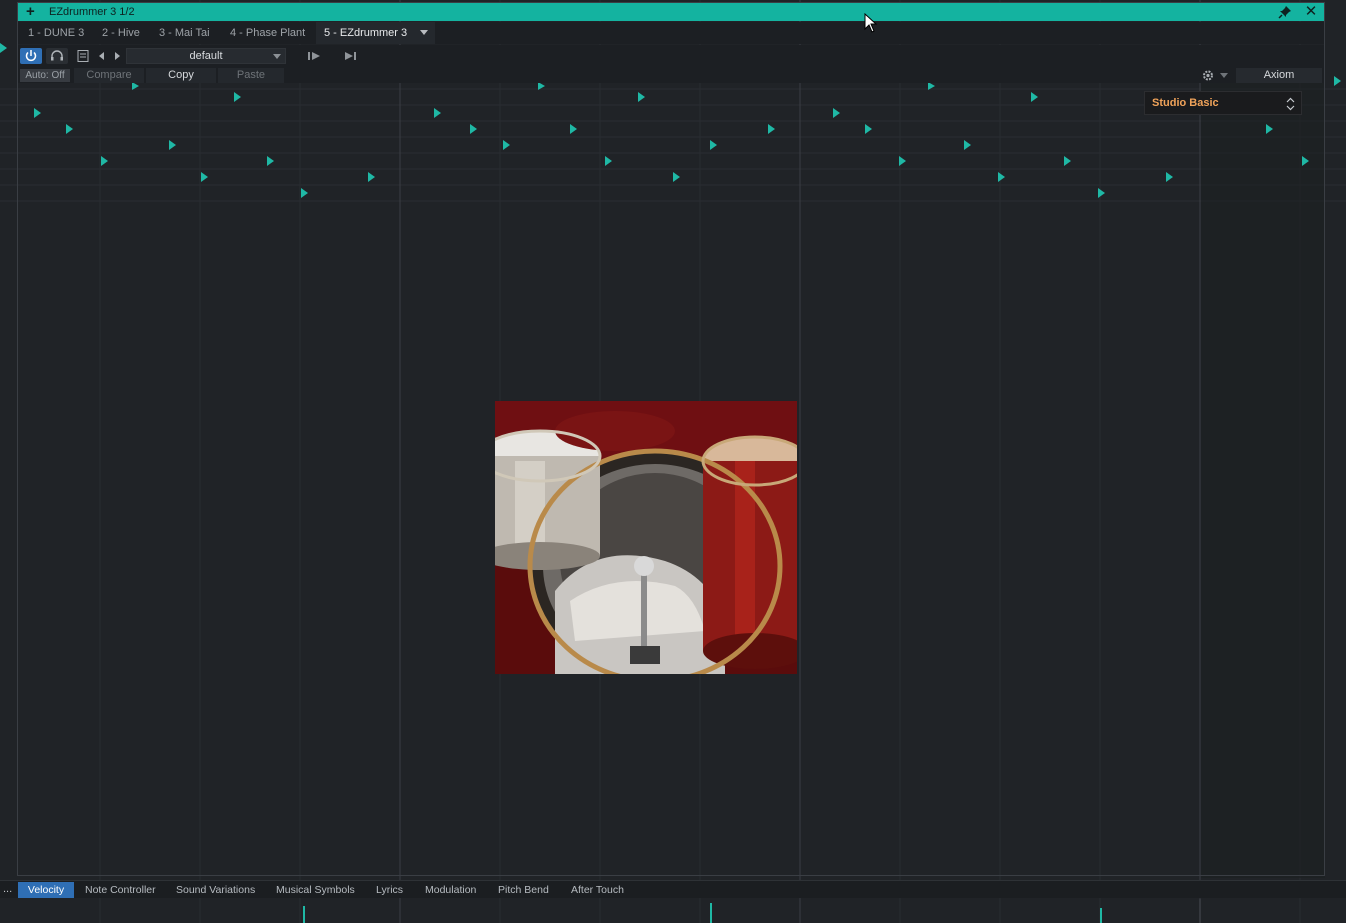 This screenshot has height=923, width=1346. Describe the element at coordinates (215, 890) in the screenshot. I see `lane-tab-sound-variations: Sound Variations` at that location.